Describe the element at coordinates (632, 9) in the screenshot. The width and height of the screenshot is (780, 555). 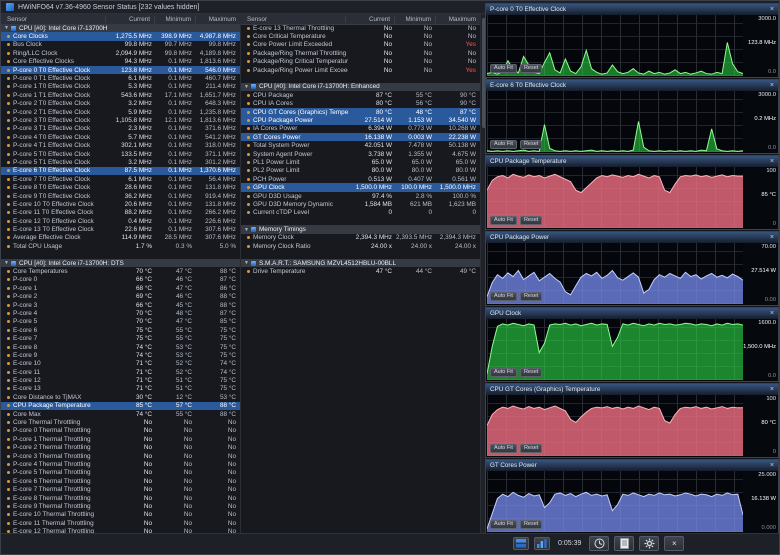
I see `graph-title-bar: P-core 0 T0 Effective Clock ×` at that location.